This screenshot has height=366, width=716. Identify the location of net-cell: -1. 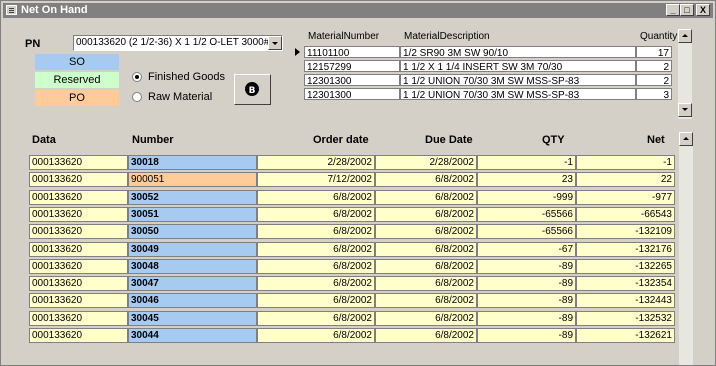
(625, 162).